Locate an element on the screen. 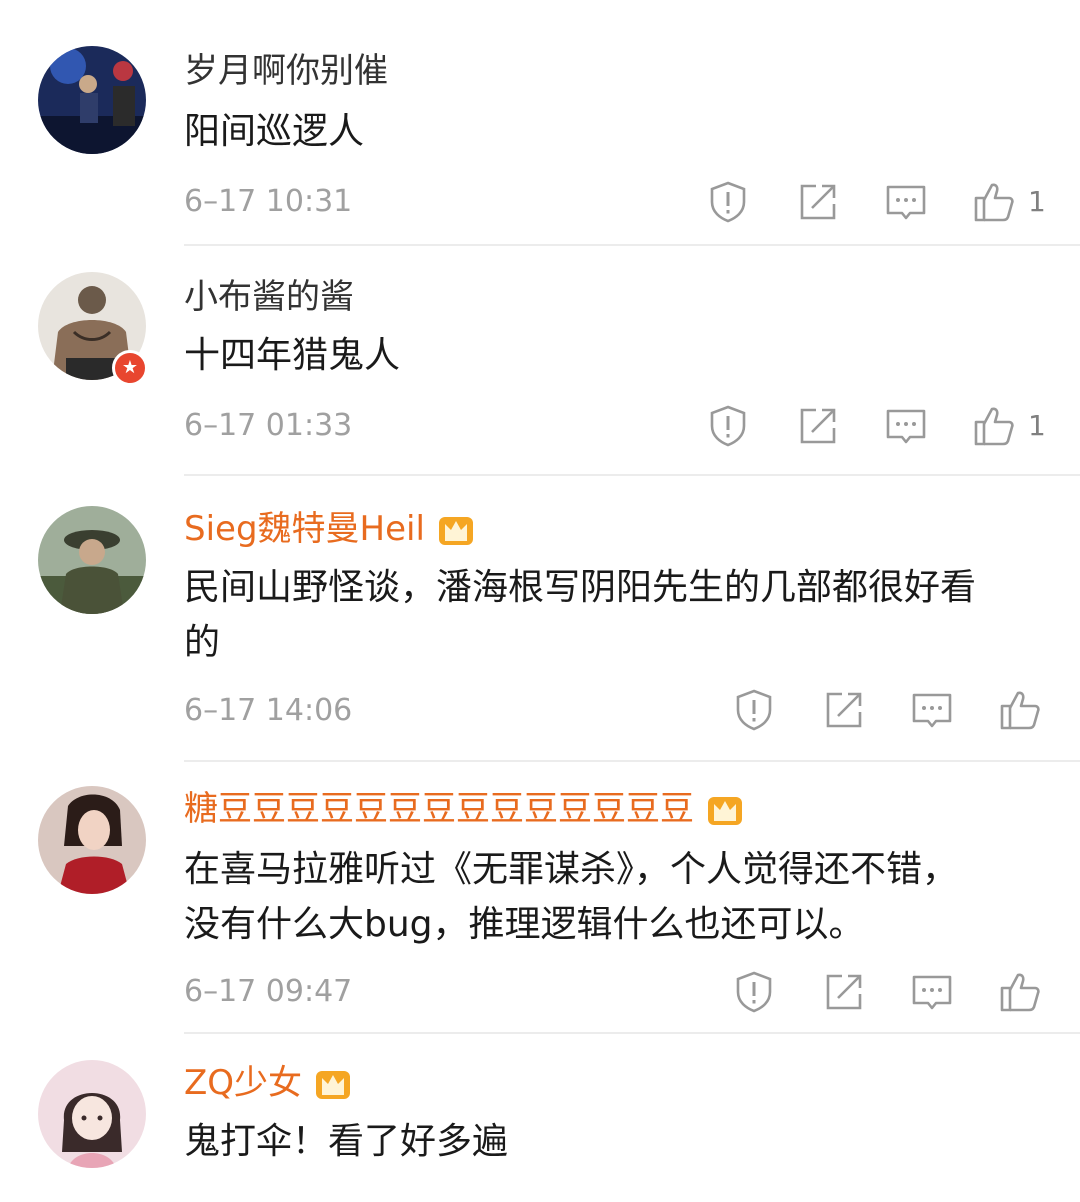 Image resolution: width=1080 pixels, height=1202 pixels. comment-text: 十四年猎鬼人 is located at coordinates (292, 355).